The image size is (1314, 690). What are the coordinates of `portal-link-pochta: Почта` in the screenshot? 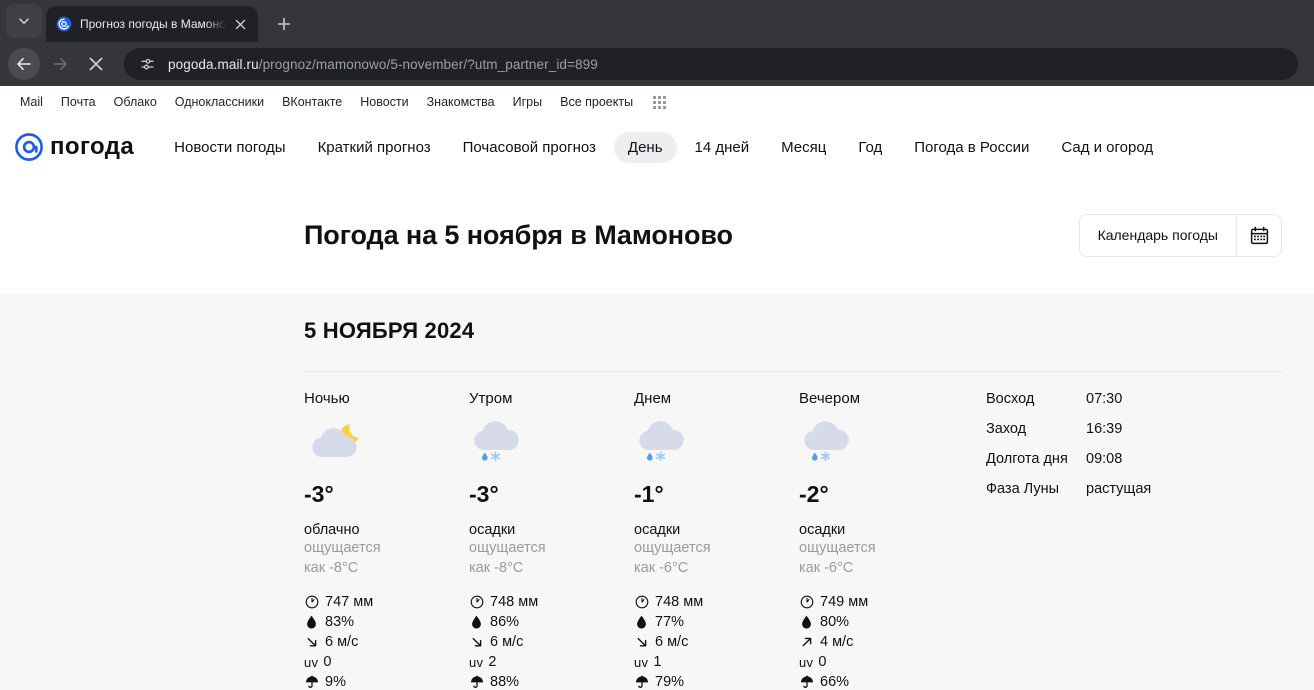 It's located at (78, 102).